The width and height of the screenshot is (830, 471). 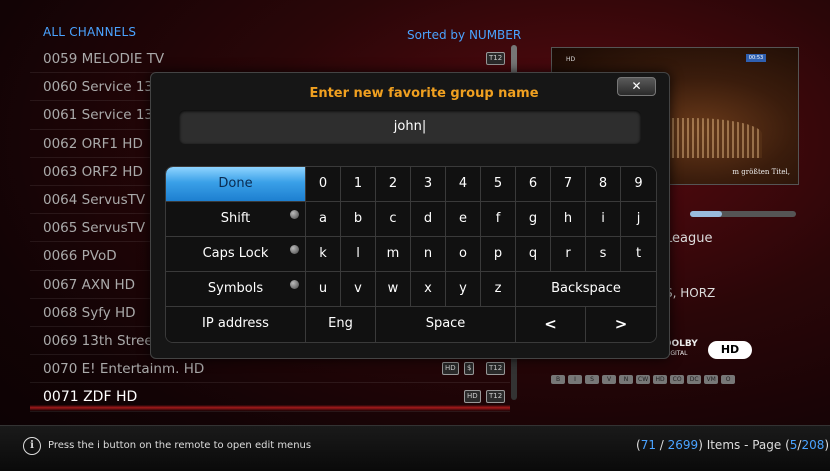 I want to click on channel-logo: HD, so click(x=571, y=59).